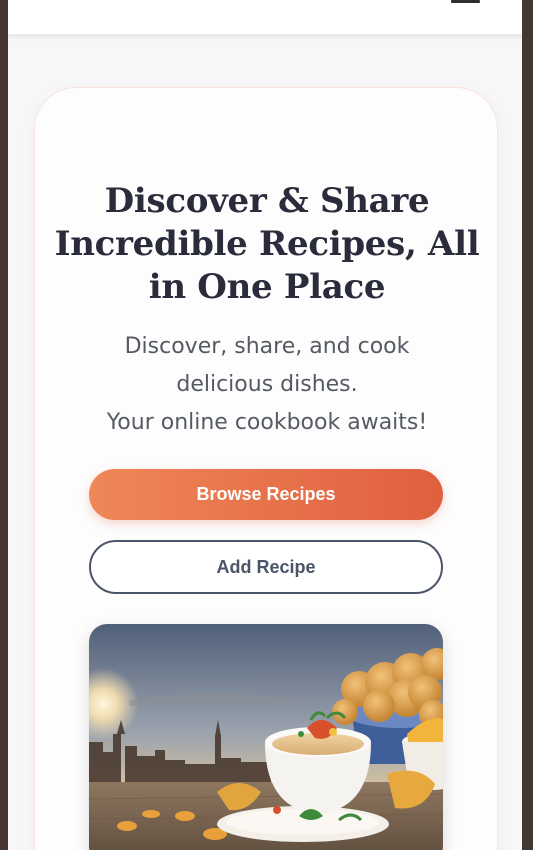 The height and width of the screenshot is (850, 533). What do you see at coordinates (265, 17) in the screenshot?
I see `top-navigation-bar` at bounding box center [265, 17].